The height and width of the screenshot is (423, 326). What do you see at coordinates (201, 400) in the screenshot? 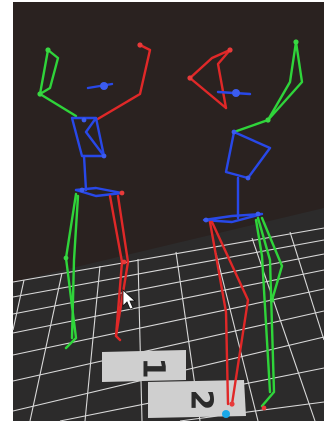
I see `floor-marker-2-label: 2` at bounding box center [201, 400].